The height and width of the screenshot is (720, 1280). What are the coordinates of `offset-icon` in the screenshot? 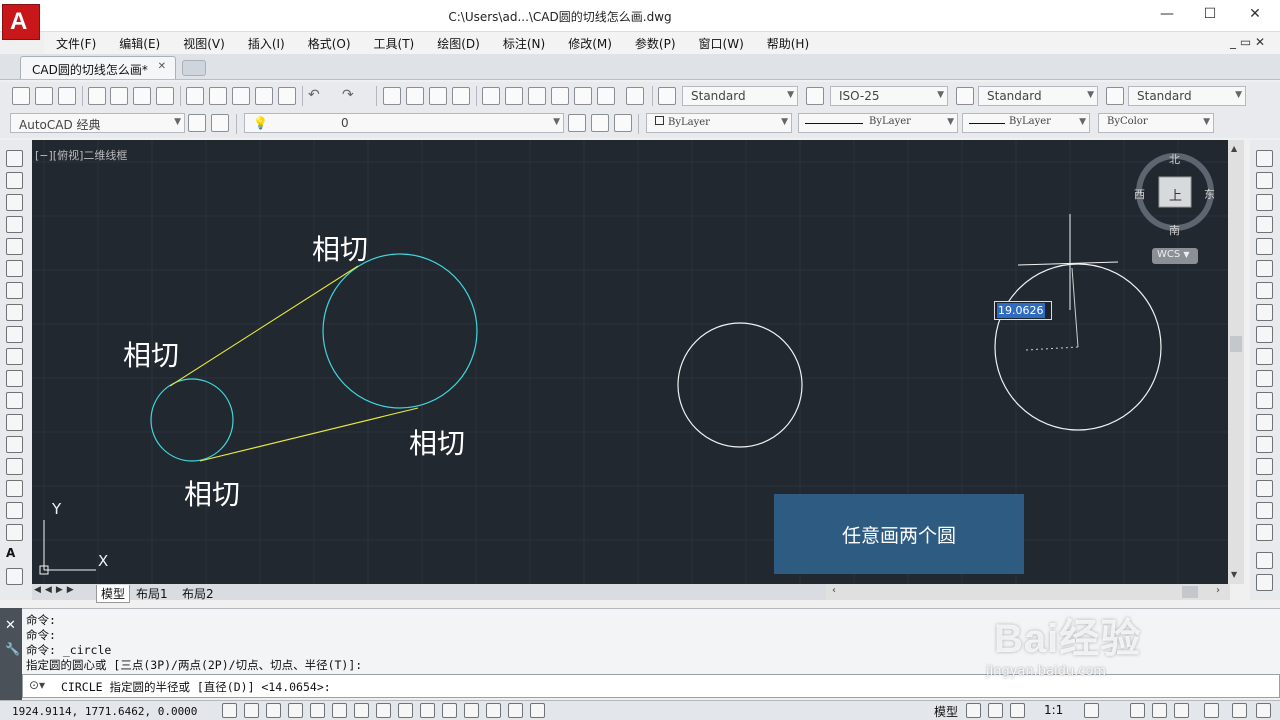 It's located at (1264, 224).